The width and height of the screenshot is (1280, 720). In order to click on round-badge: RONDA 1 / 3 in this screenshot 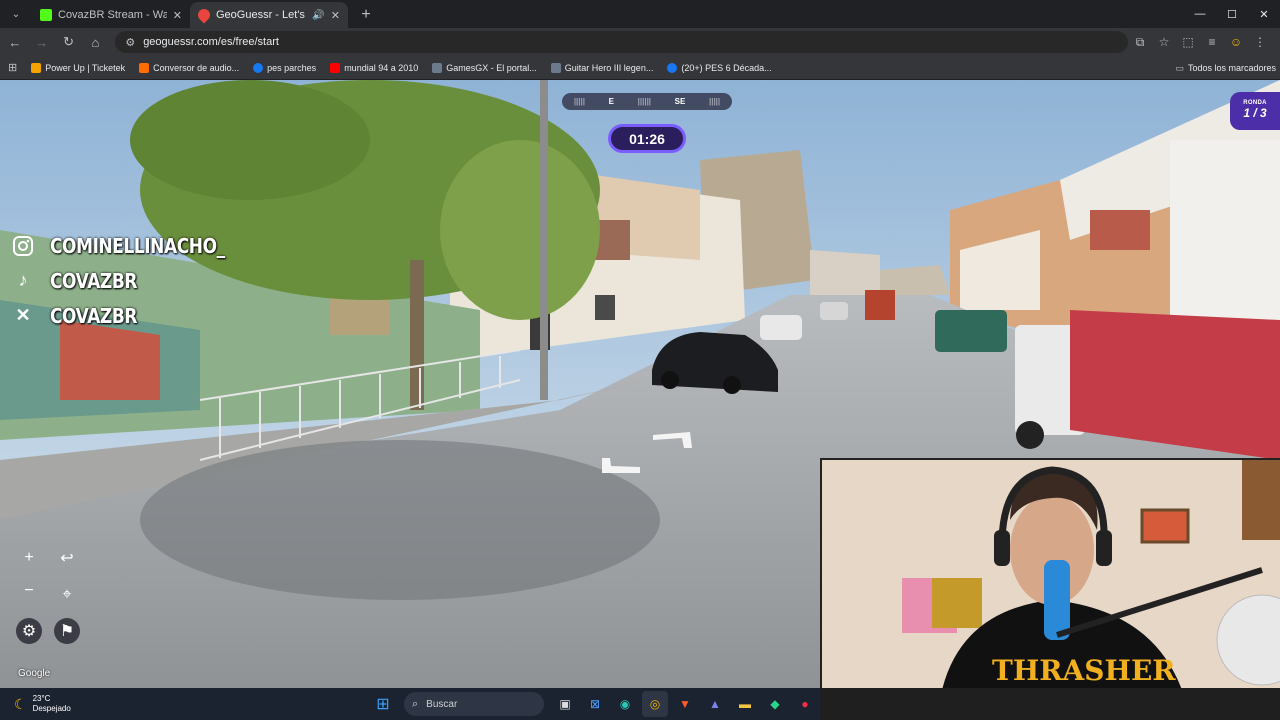, I will do `click(1255, 111)`.